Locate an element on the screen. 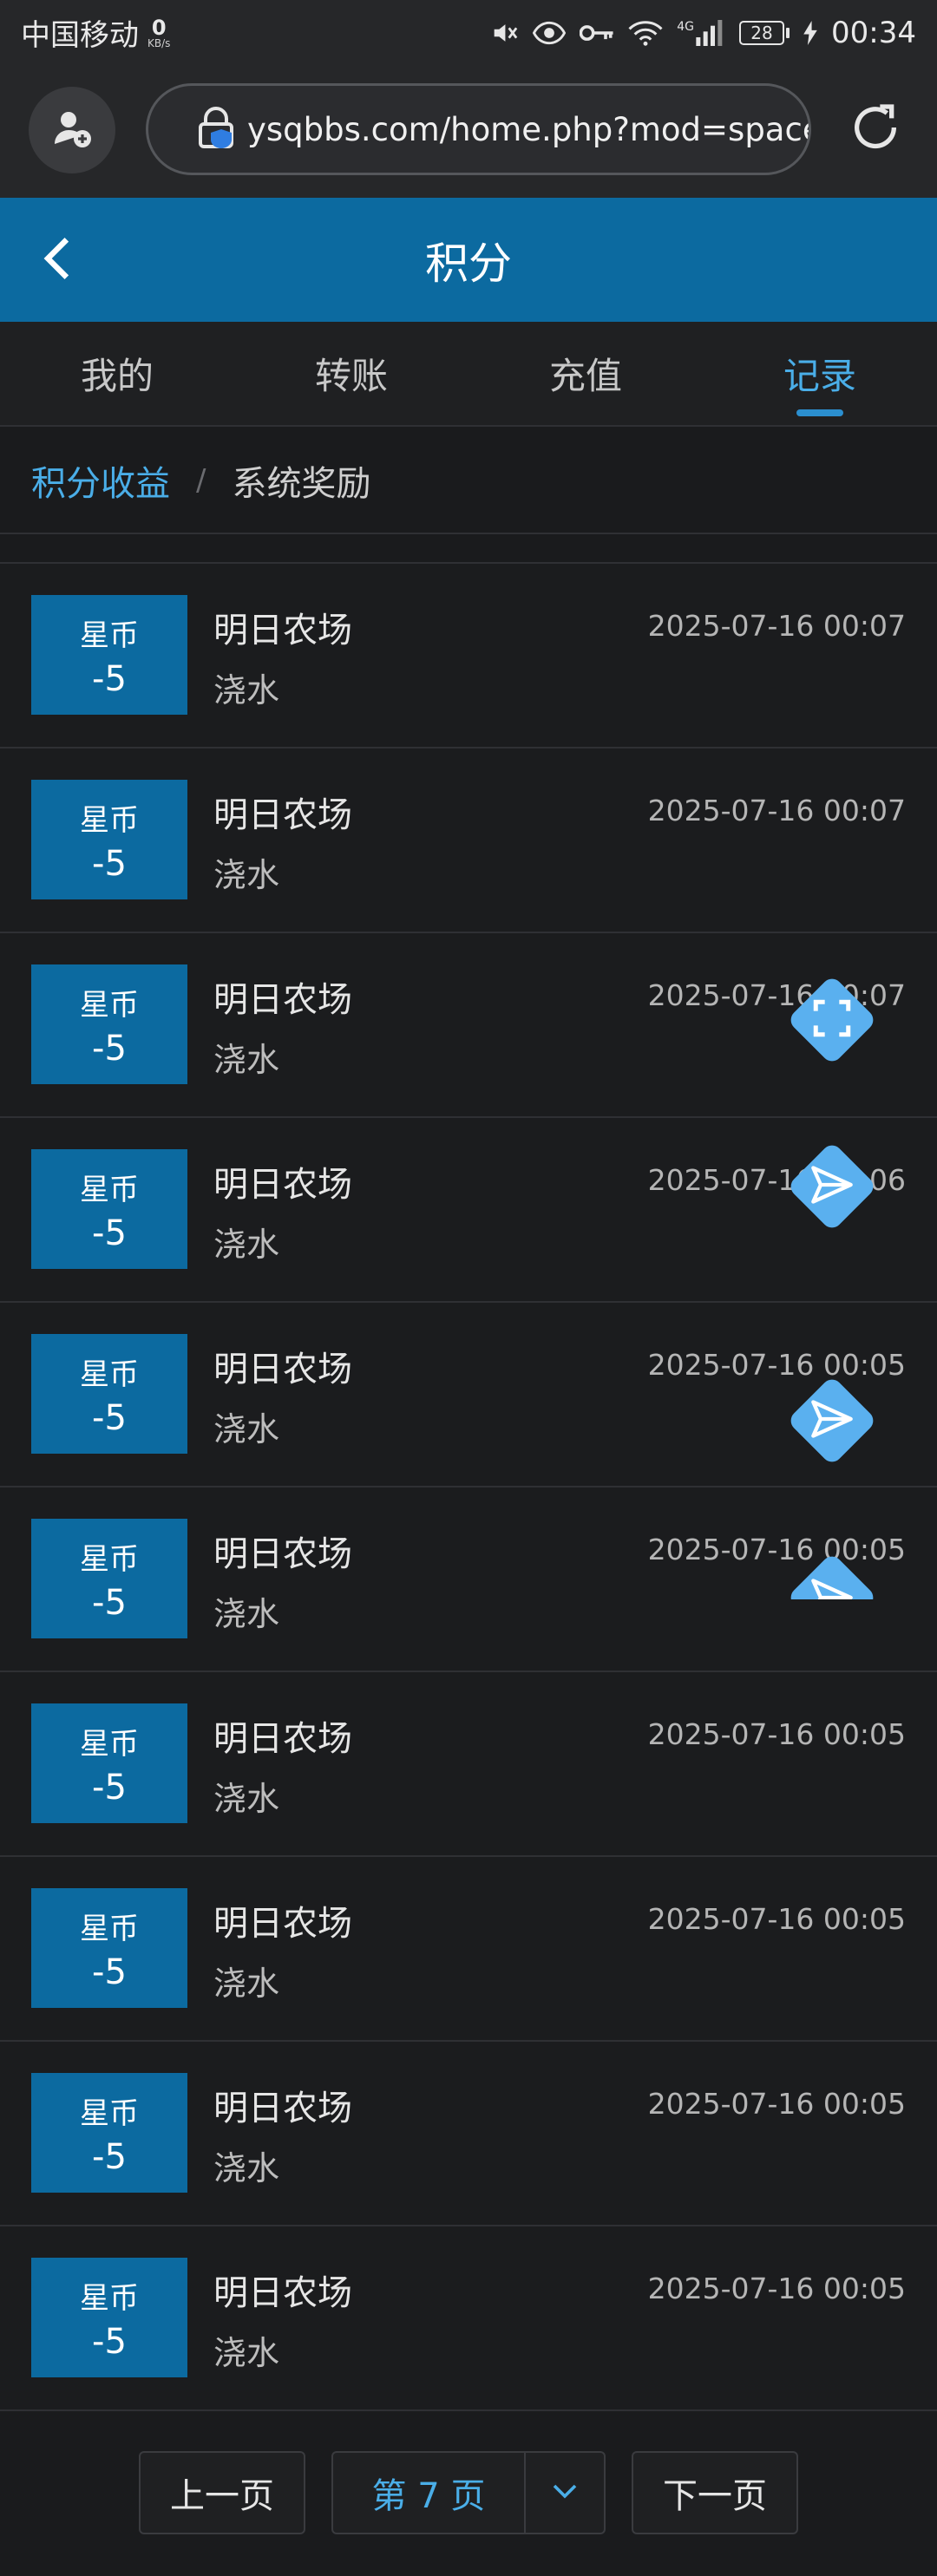 This screenshot has width=937, height=2576. app-header: 积分 is located at coordinates (468, 260).